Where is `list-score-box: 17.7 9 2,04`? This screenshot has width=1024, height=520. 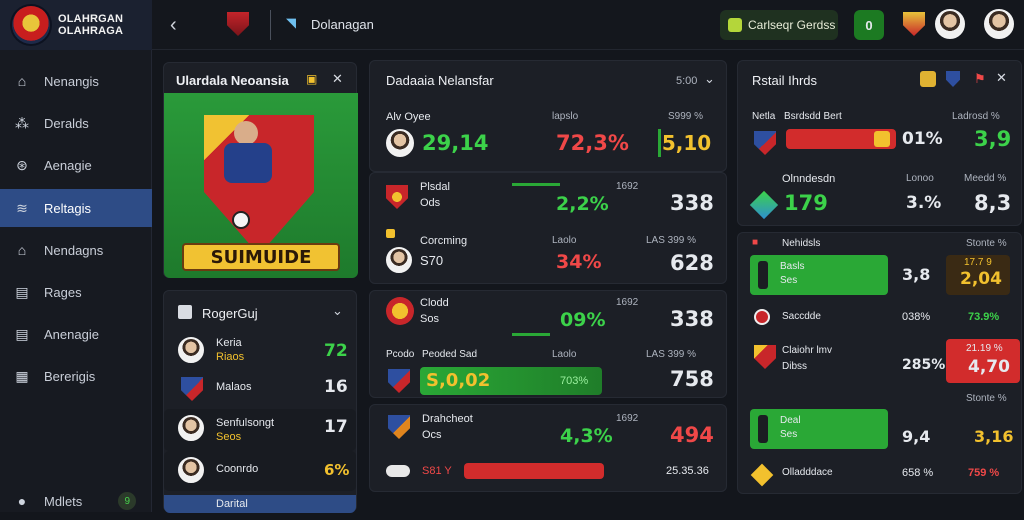 list-score-box: 17.7 9 2,04 is located at coordinates (978, 275).